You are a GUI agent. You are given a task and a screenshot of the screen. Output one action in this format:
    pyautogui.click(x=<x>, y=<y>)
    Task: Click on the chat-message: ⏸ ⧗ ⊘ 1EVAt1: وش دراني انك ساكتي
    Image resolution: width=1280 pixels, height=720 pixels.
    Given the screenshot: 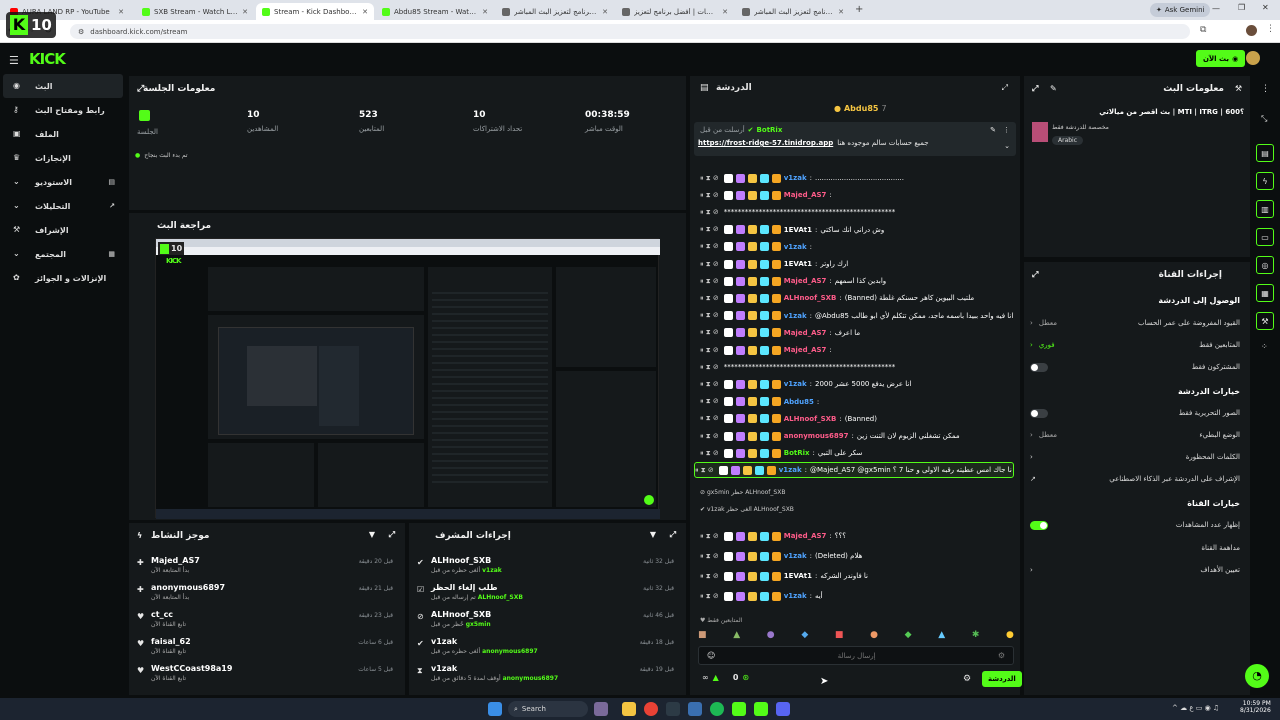 What is the action you would take?
    pyautogui.click(x=858, y=230)
    